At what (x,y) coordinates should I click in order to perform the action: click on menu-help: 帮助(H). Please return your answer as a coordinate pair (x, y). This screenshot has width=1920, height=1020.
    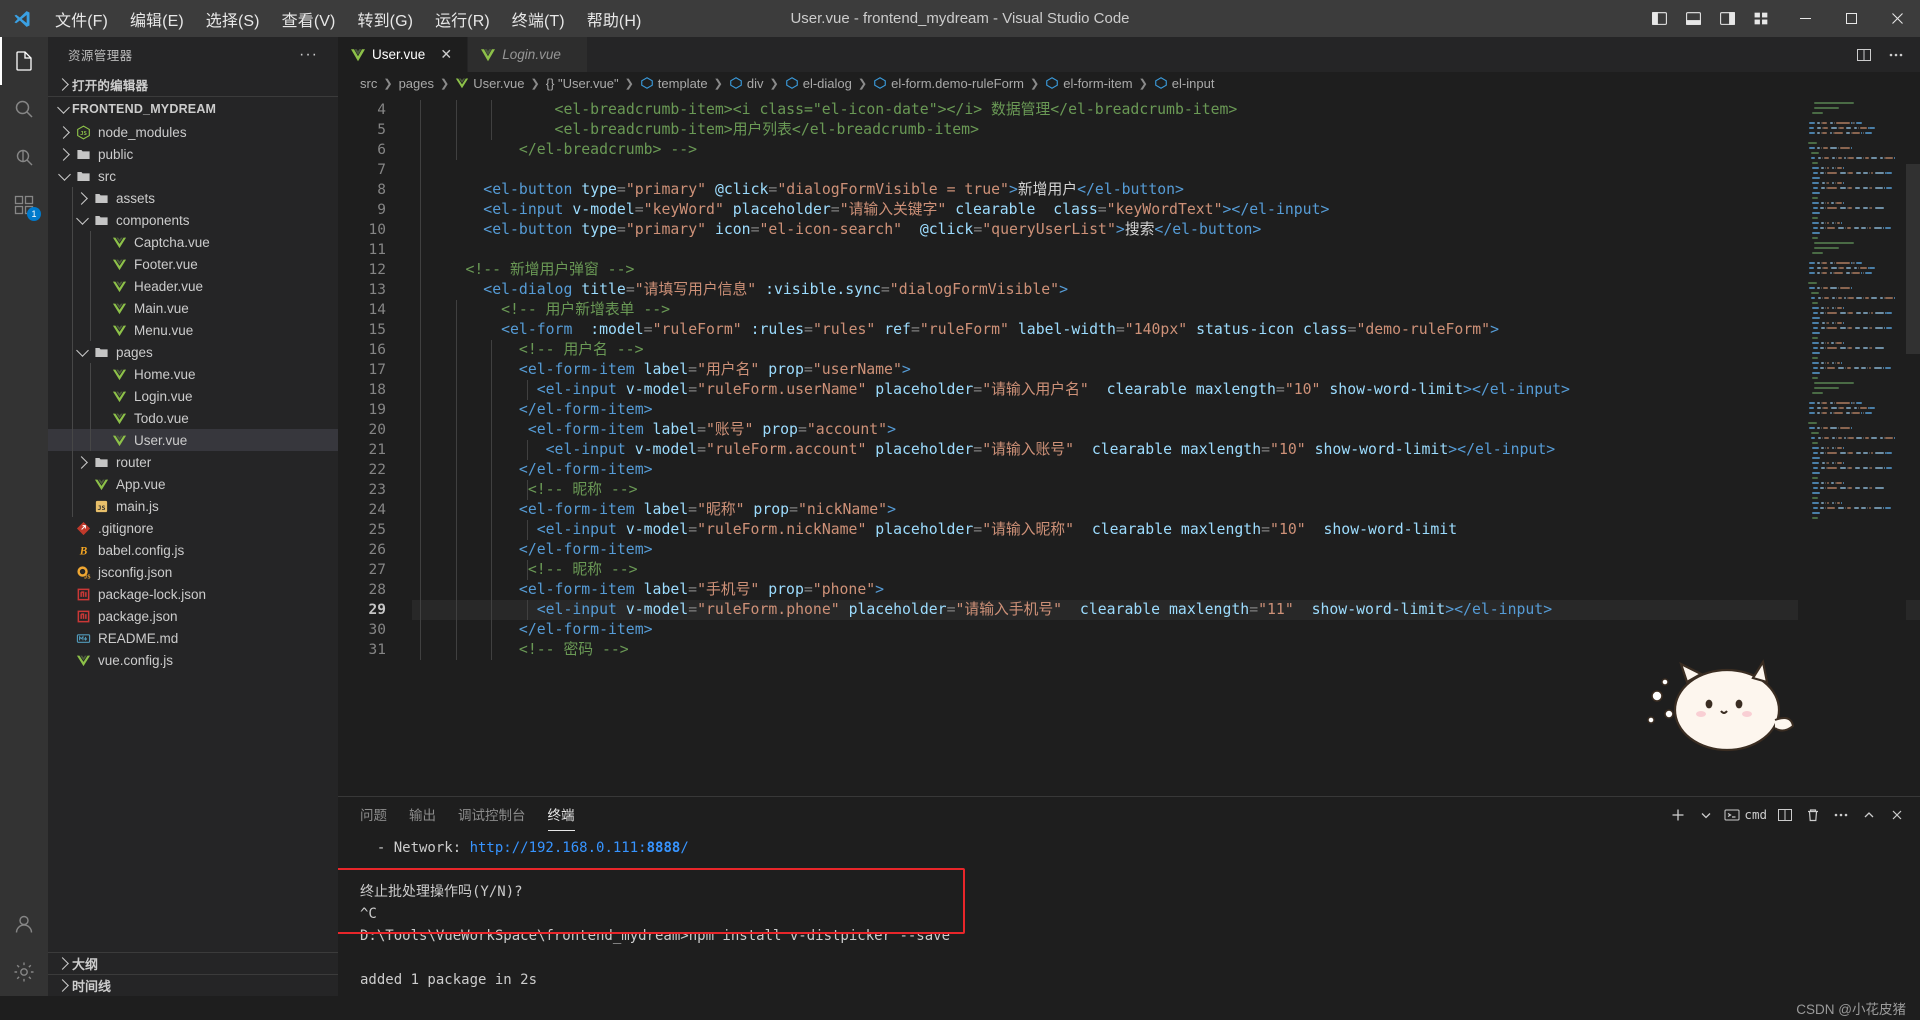
    Looking at the image, I should click on (614, 19).